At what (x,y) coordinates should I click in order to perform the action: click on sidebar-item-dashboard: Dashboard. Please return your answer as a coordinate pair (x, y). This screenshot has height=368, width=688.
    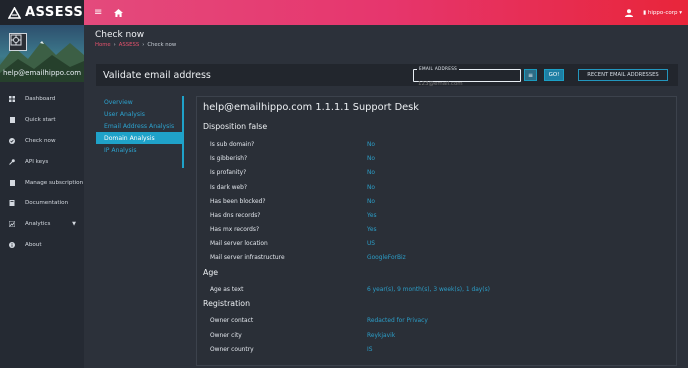
    Looking at the image, I should click on (42, 99).